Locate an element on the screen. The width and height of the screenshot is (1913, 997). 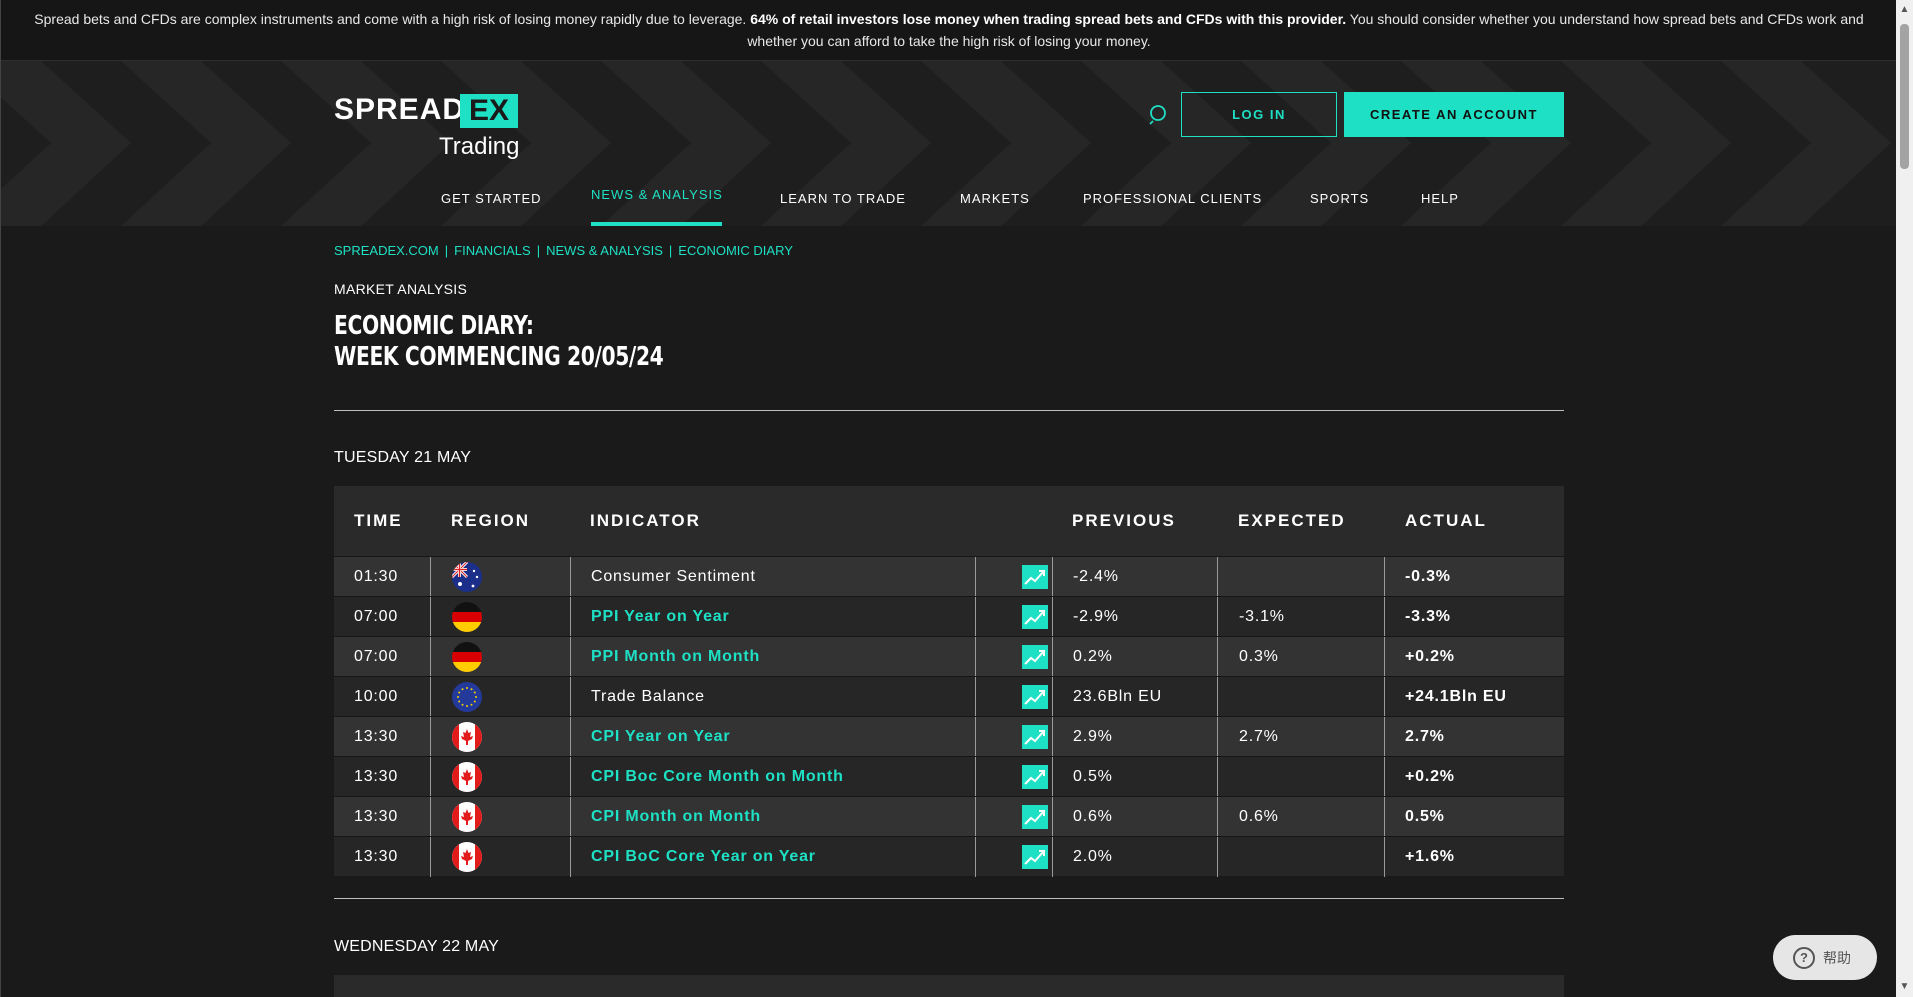
header-region: REGION is located at coordinates (491, 520).